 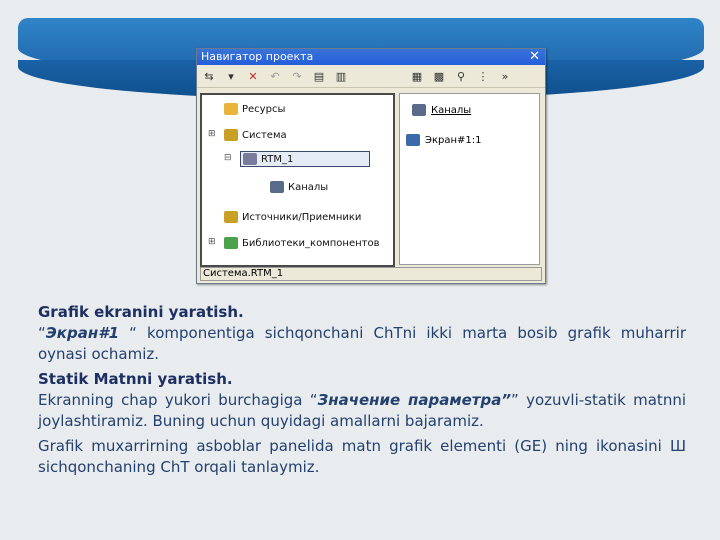 I want to click on tree-item-label: Библиотеки_компонентов, so click(x=311, y=243).